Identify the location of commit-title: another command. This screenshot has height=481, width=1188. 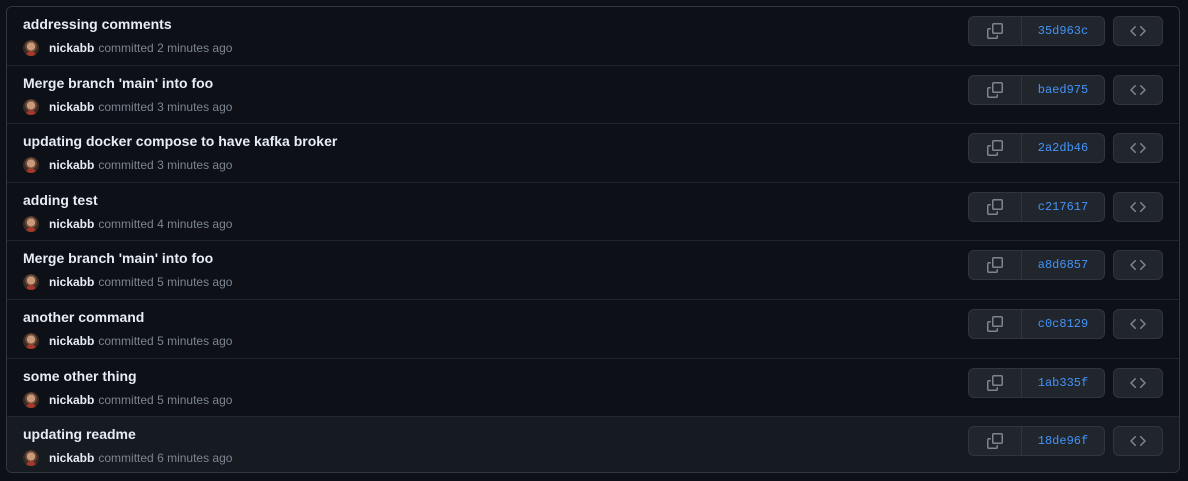
(83, 317).